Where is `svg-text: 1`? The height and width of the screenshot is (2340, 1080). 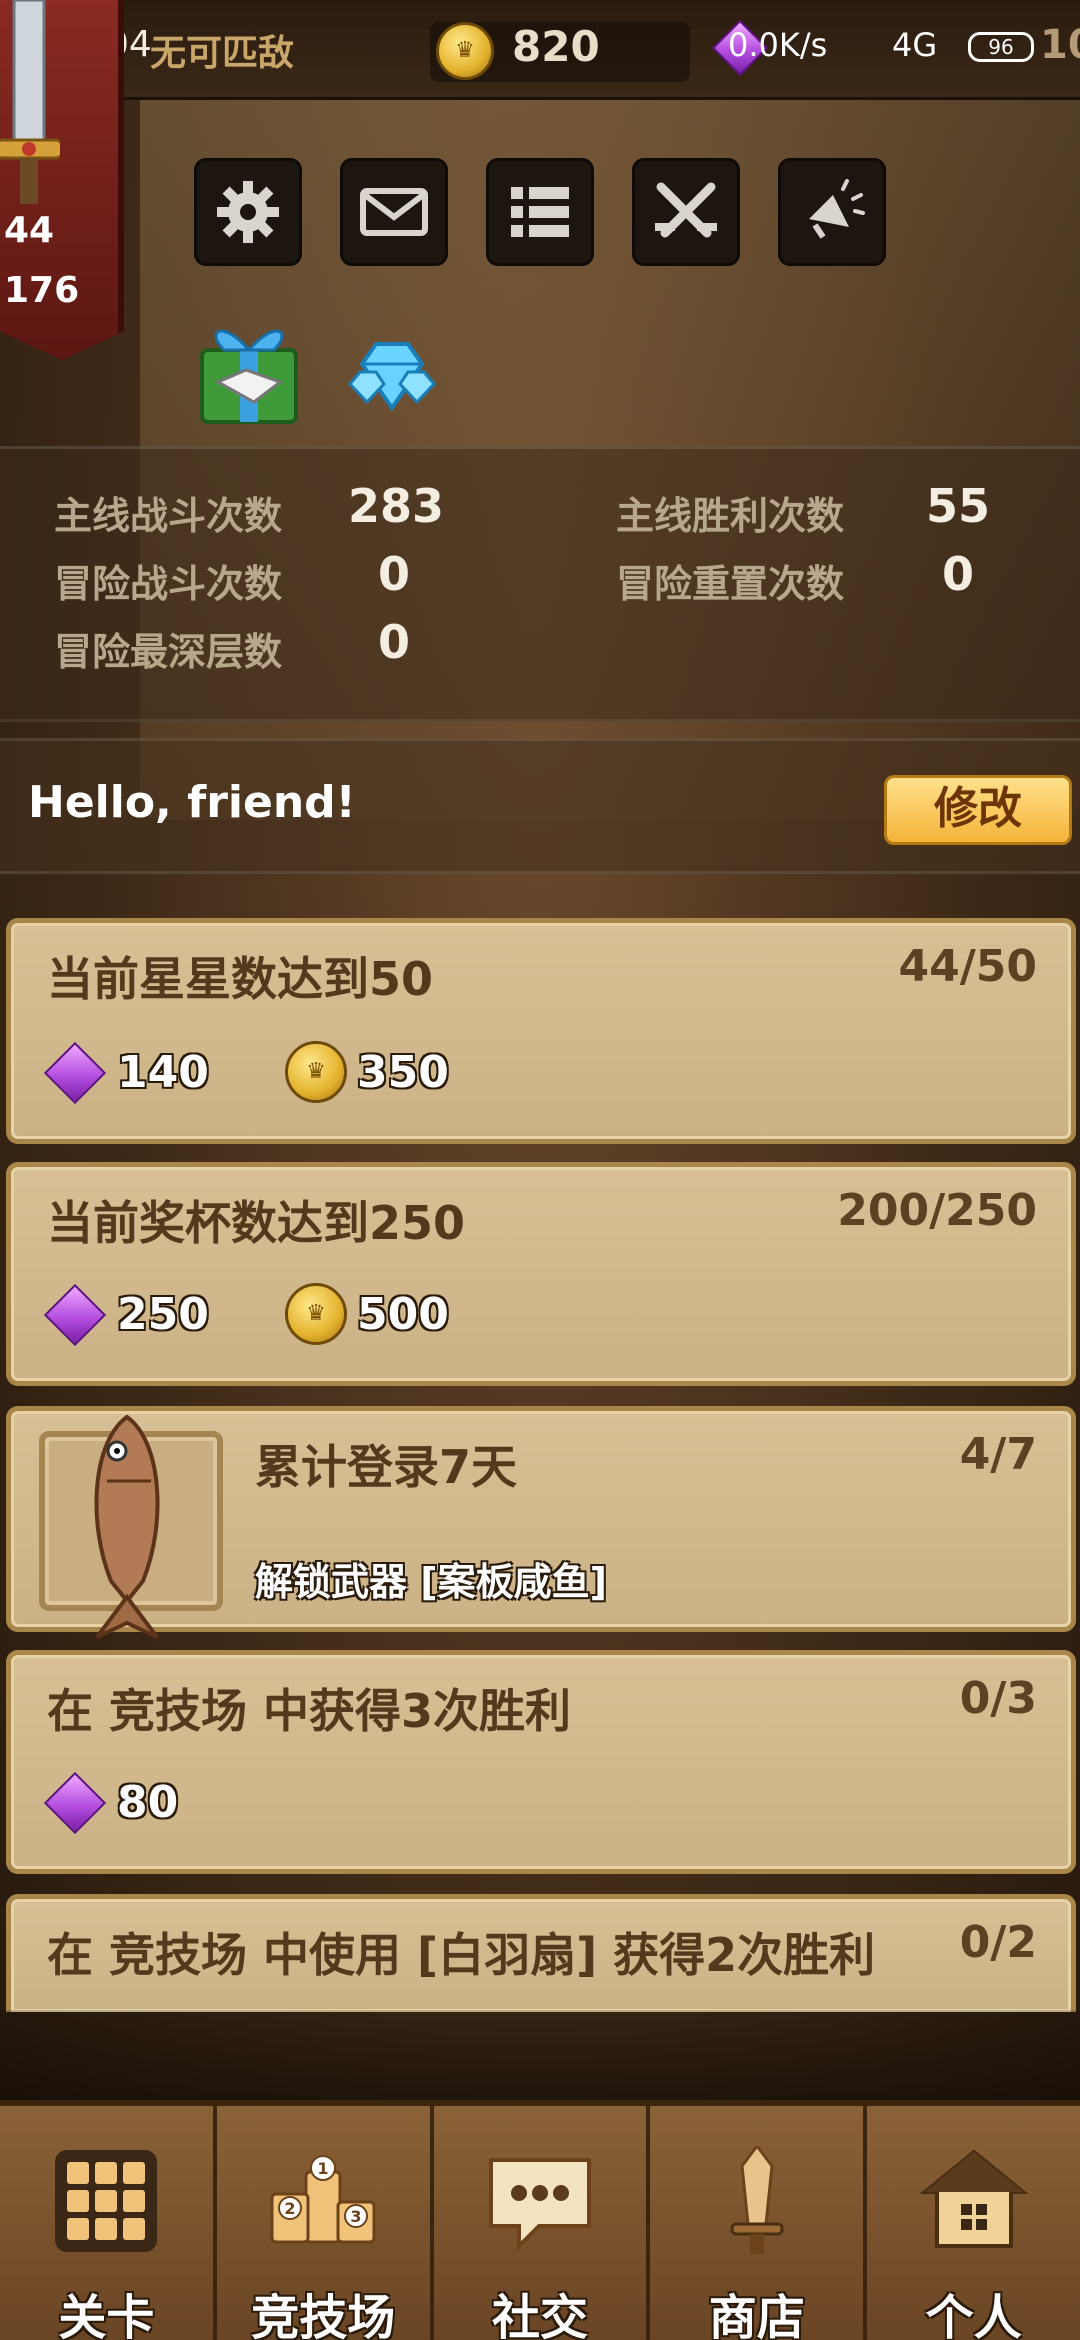 svg-text: 1 is located at coordinates (323, 2168).